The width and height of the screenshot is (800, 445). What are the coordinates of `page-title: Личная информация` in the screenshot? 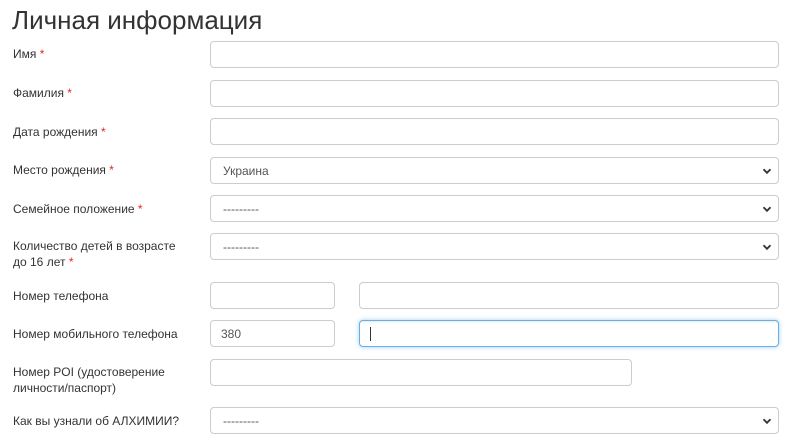 It's located at (137, 20).